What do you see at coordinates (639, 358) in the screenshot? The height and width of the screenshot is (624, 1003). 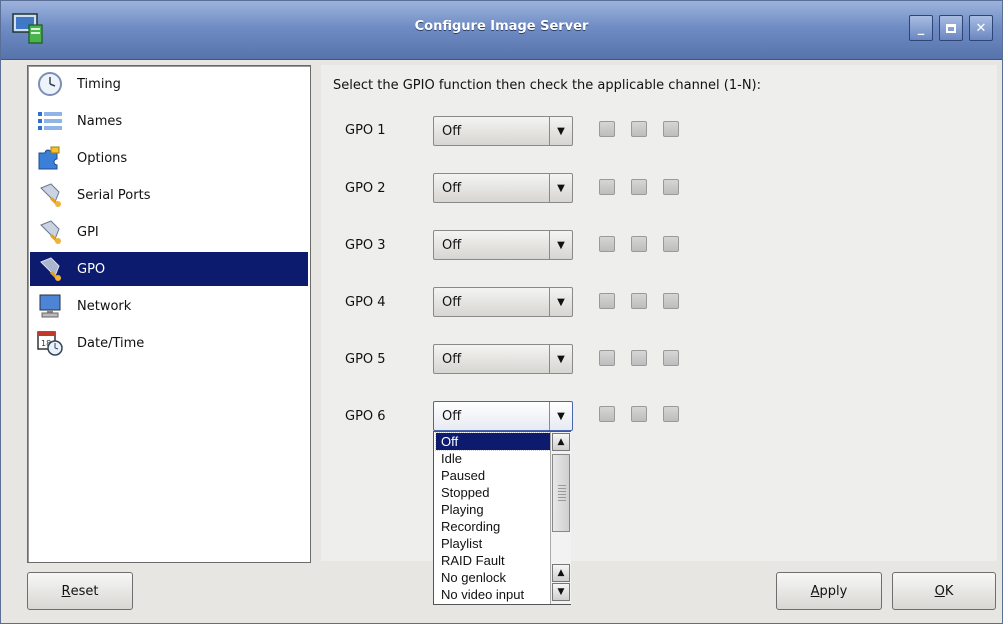 I see `gpo-5-channel-2-checkbox` at bounding box center [639, 358].